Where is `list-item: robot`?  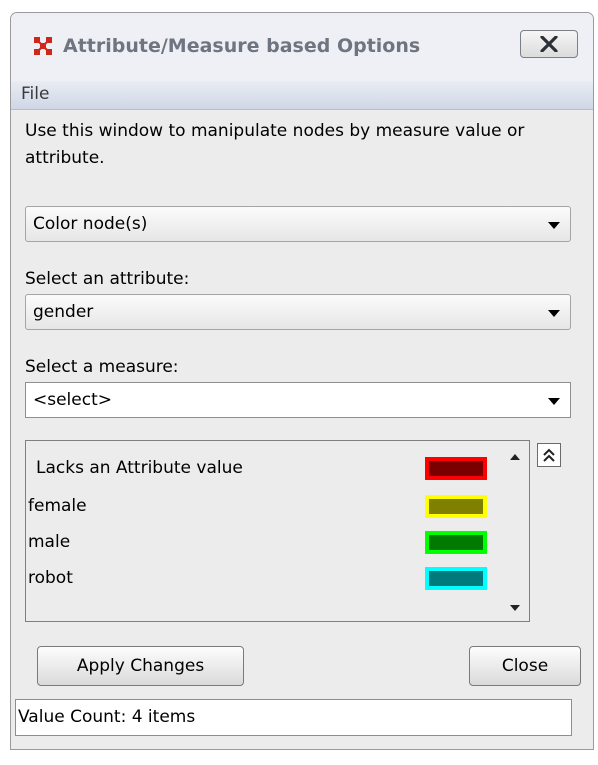 list-item: robot is located at coordinates (261, 579).